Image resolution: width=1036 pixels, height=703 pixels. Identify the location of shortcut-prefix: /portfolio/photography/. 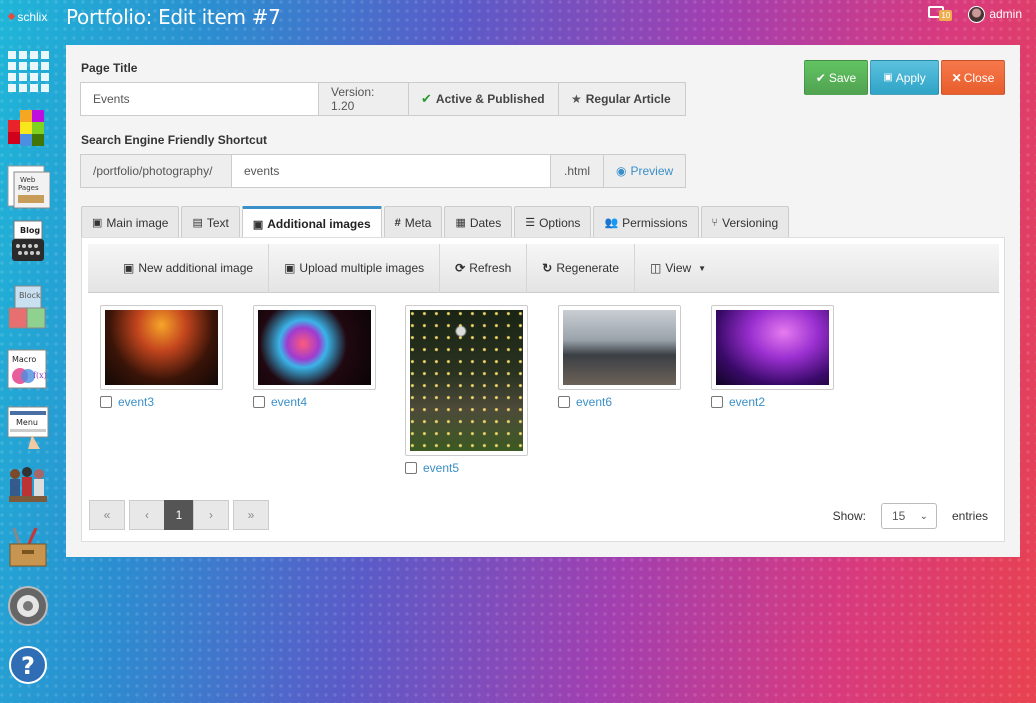
(156, 171).